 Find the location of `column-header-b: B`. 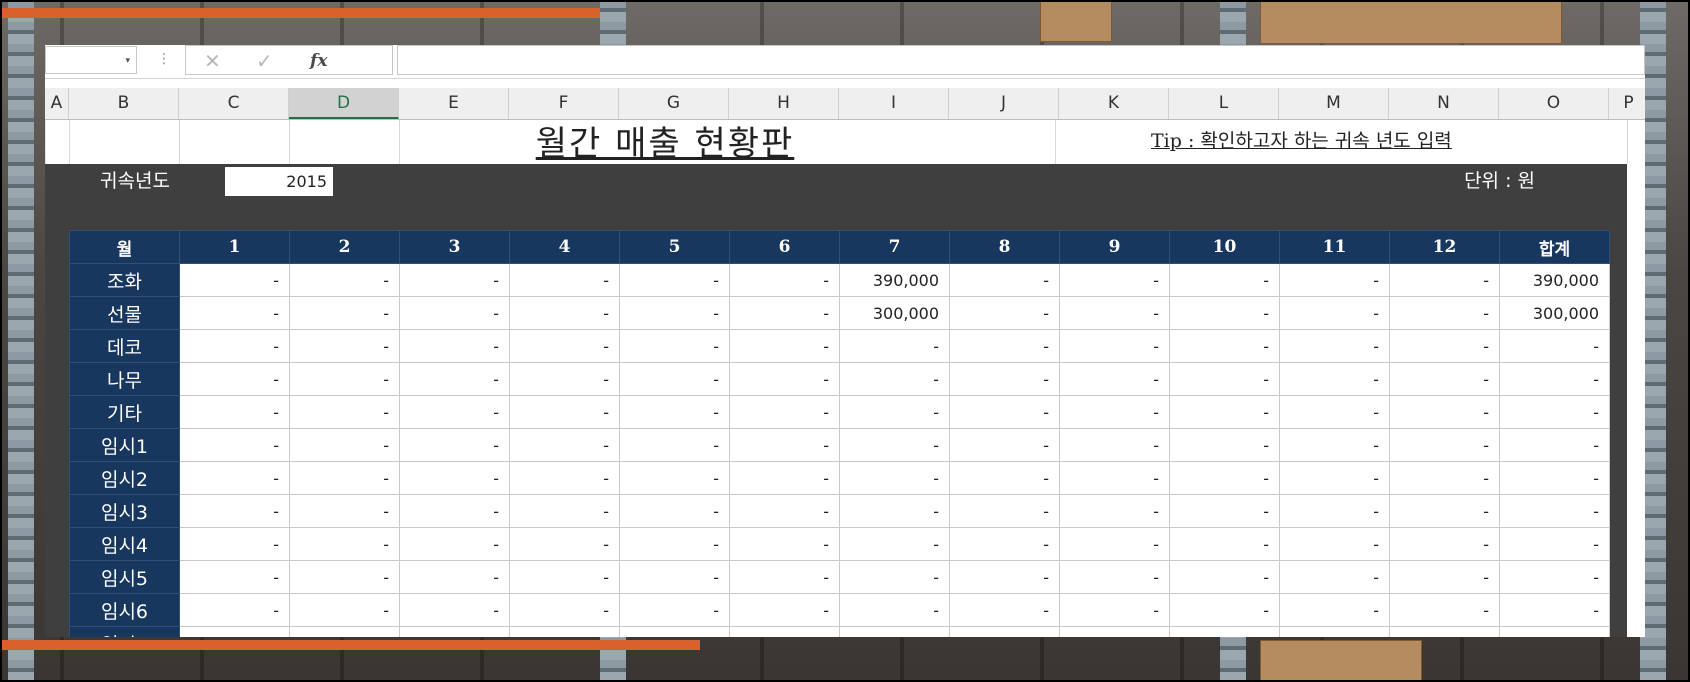

column-header-b: B is located at coordinates (124, 103).